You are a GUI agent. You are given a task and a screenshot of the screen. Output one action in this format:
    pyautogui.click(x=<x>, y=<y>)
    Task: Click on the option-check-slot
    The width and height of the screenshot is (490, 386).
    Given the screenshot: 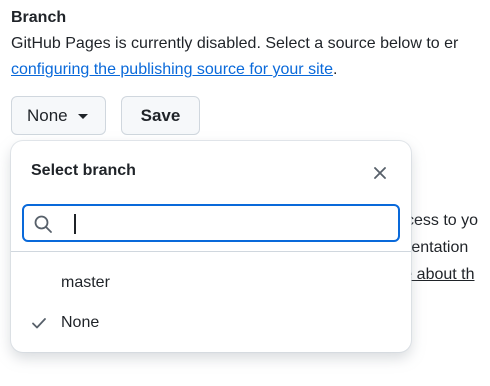 What is the action you would take?
    pyautogui.click(x=34, y=323)
    